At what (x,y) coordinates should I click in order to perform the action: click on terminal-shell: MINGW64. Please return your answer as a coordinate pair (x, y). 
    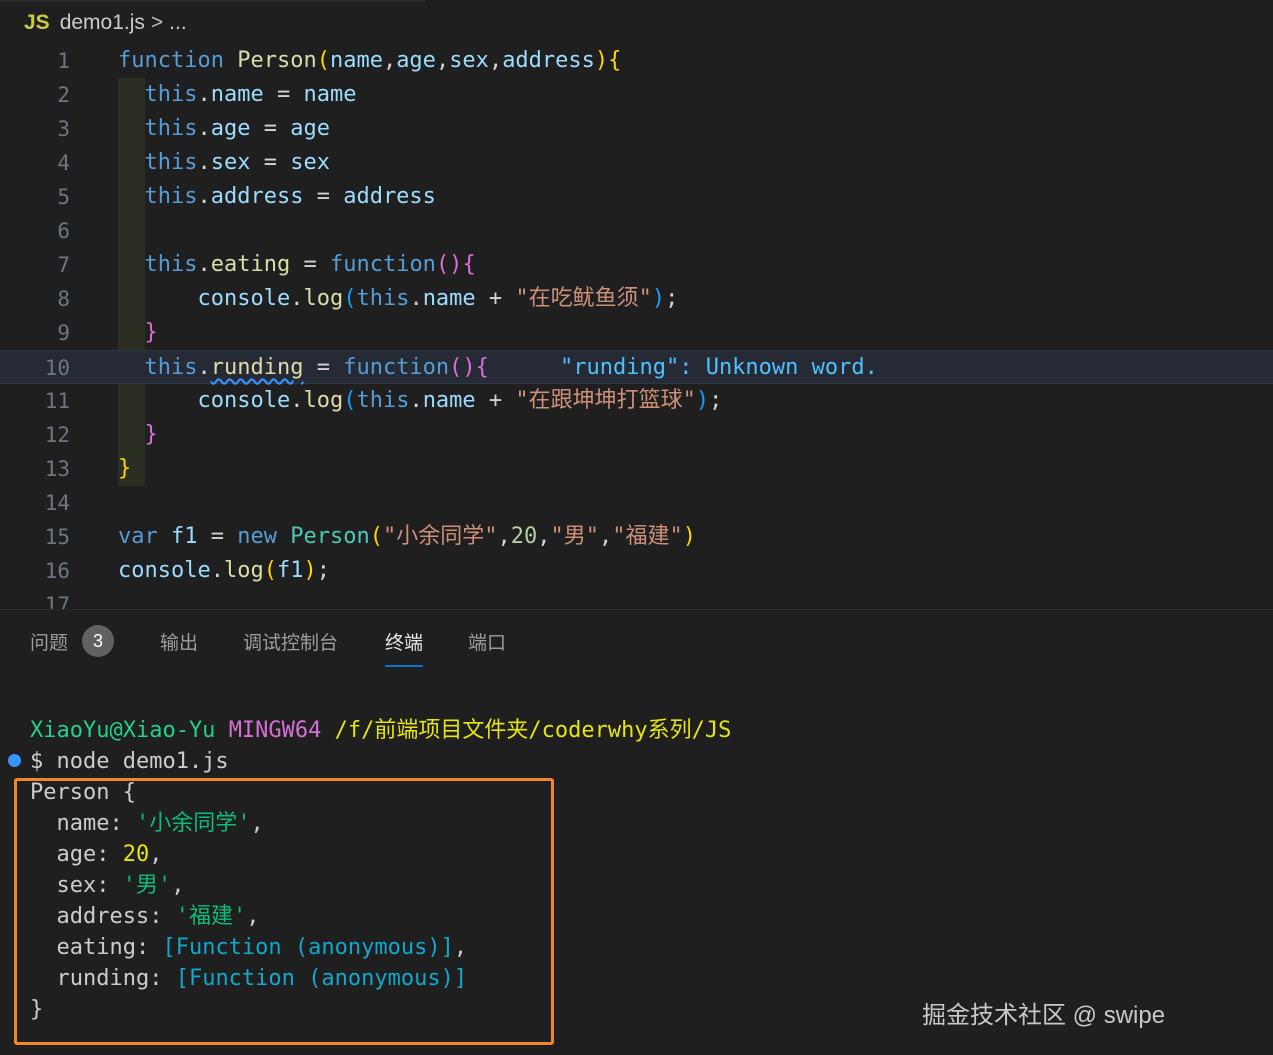
    Looking at the image, I should click on (275, 730).